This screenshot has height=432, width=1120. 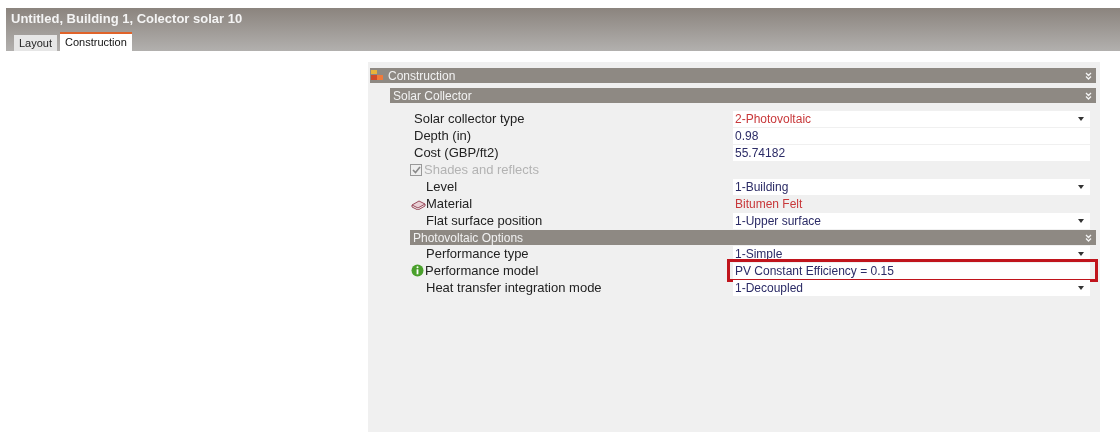 I want to click on info-icon, so click(x=417, y=270).